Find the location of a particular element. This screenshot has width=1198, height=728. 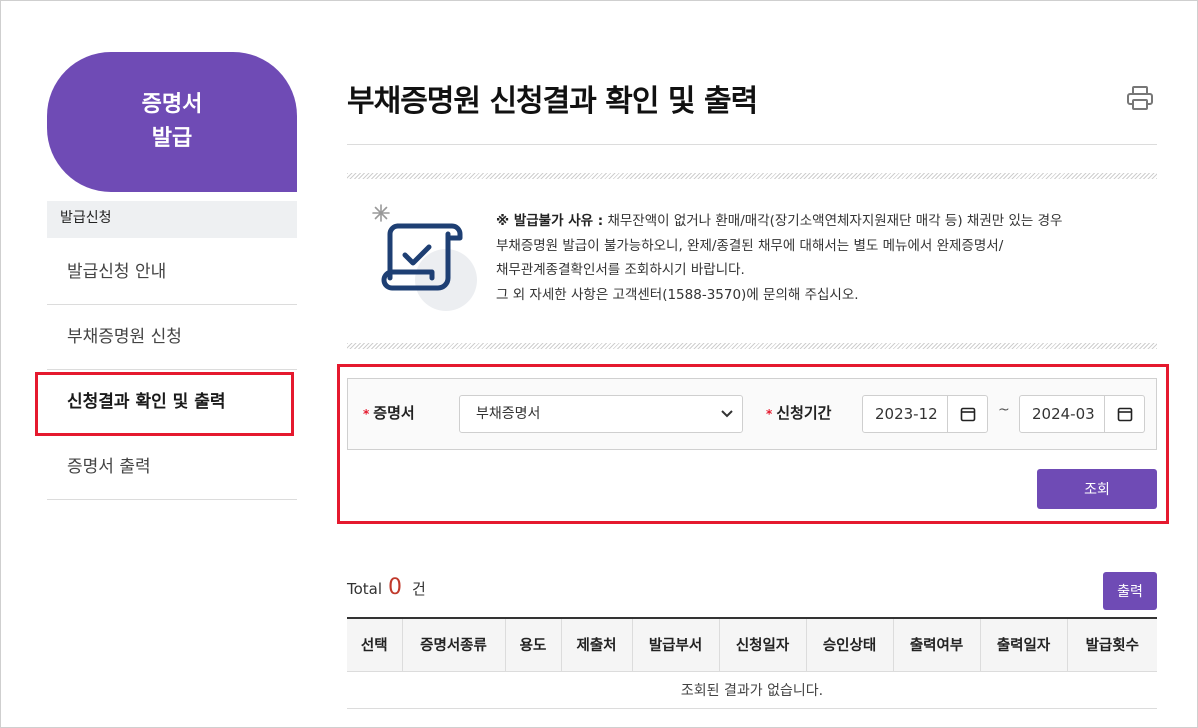

column-header-issue-count: 발급횟수 is located at coordinates (1112, 645).